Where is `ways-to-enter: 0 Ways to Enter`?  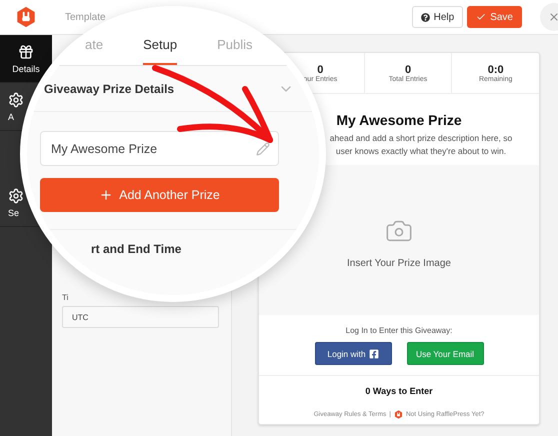 ways-to-enter: 0 Ways to Enter is located at coordinates (399, 391).